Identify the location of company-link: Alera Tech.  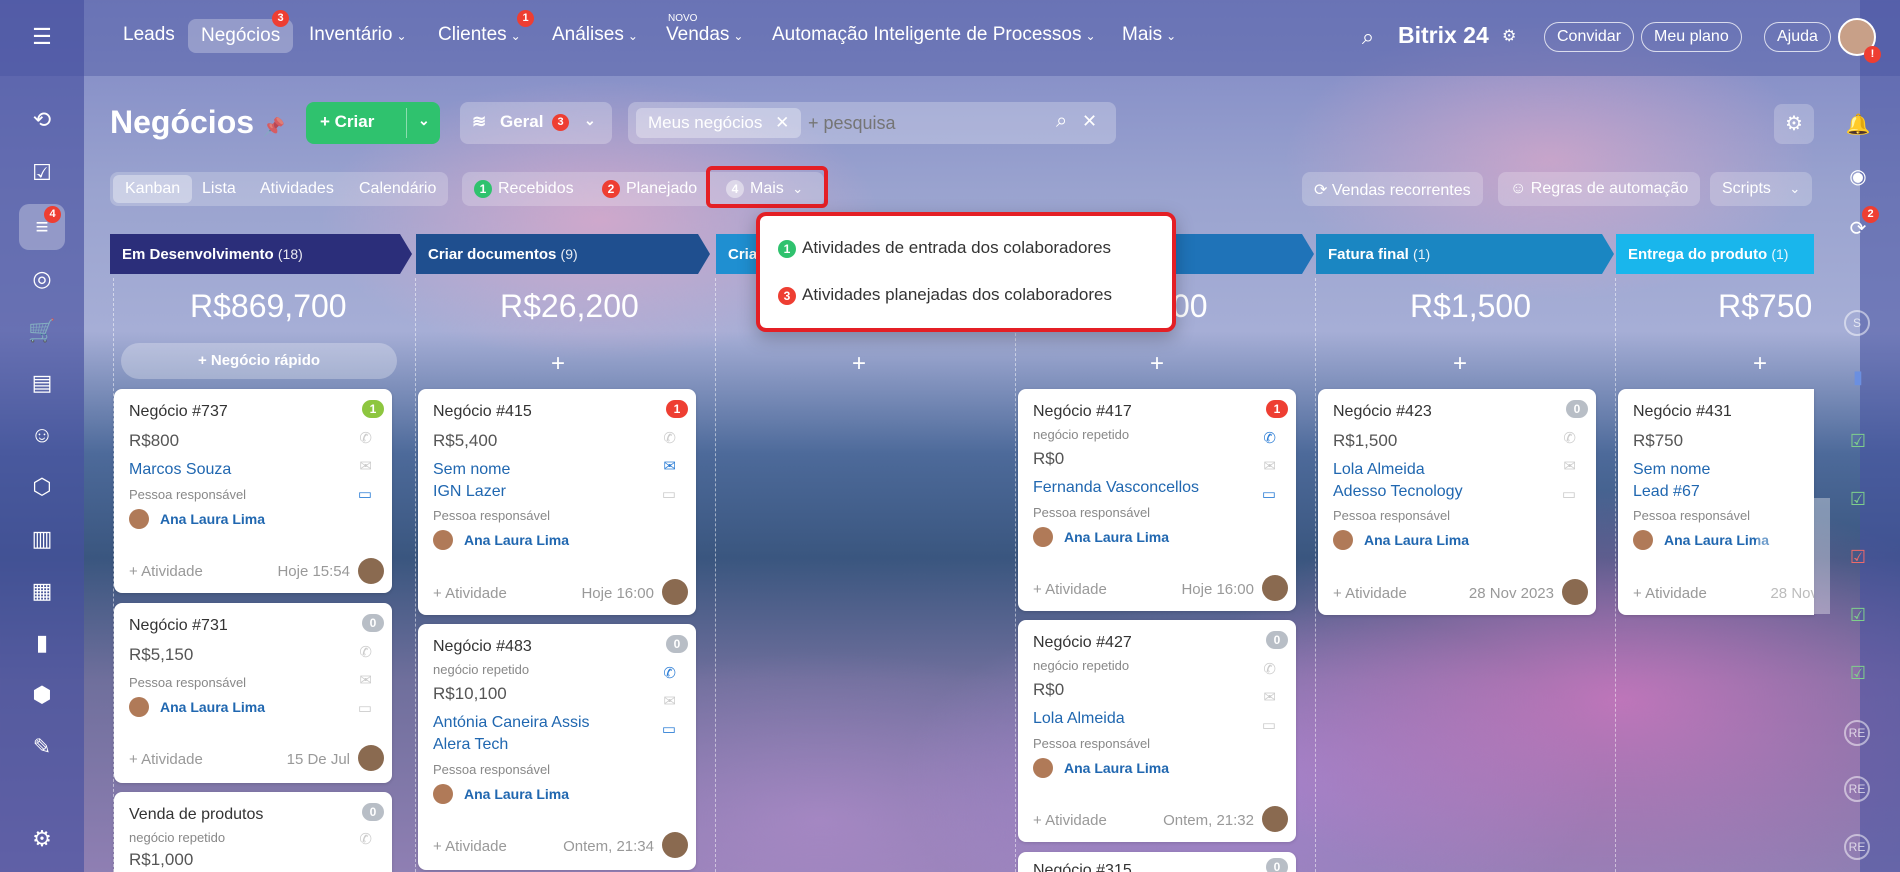
(470, 745).